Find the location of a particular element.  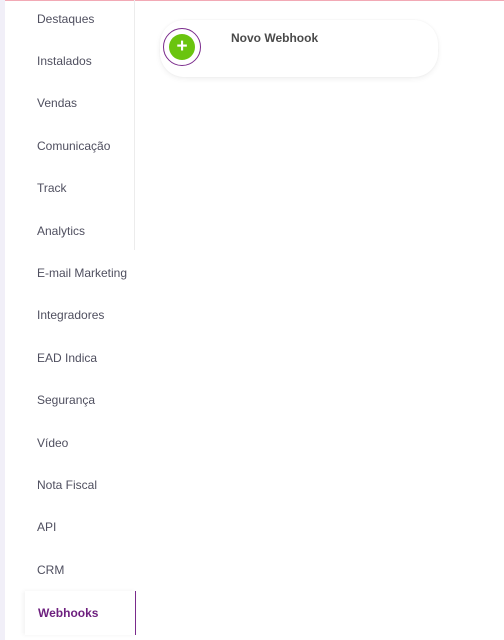

sidebar-item-label: Nota Fiscal is located at coordinates (67, 485).